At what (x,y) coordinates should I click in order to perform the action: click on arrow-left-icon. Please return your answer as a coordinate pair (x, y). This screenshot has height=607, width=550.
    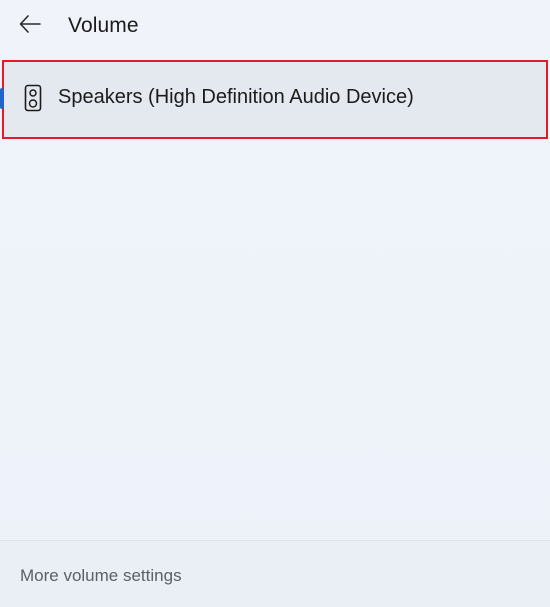
    Looking at the image, I should click on (30, 26).